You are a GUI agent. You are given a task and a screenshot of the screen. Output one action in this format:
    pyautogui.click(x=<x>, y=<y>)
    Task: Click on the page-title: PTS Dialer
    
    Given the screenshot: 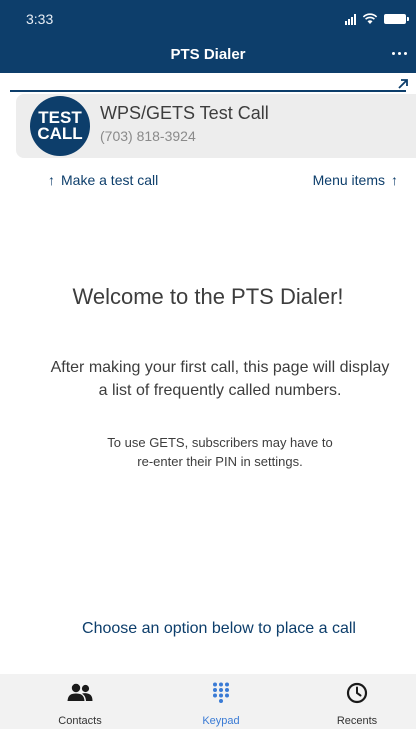 What is the action you would take?
    pyautogui.click(x=208, y=54)
    